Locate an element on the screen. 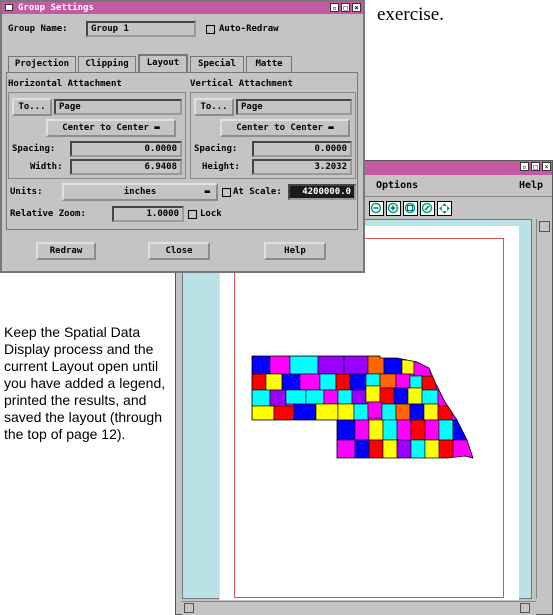 Image resolution: width=553 pixels, height=615 pixels. horizontal-mode-value: Center to Center is located at coordinates (105, 128).